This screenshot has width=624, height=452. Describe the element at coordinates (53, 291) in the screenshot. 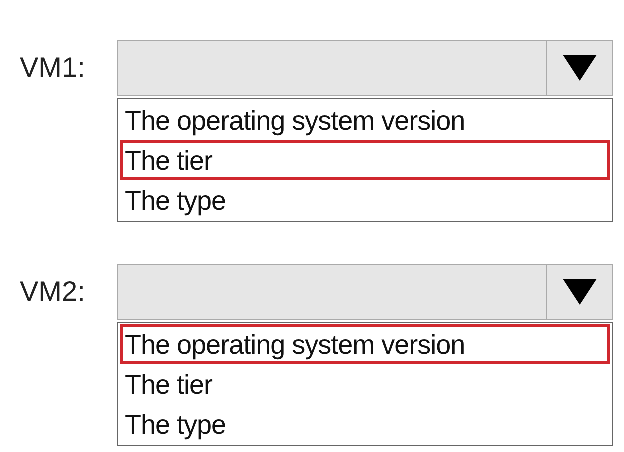

I see `dropdown-label: VM2:` at that location.